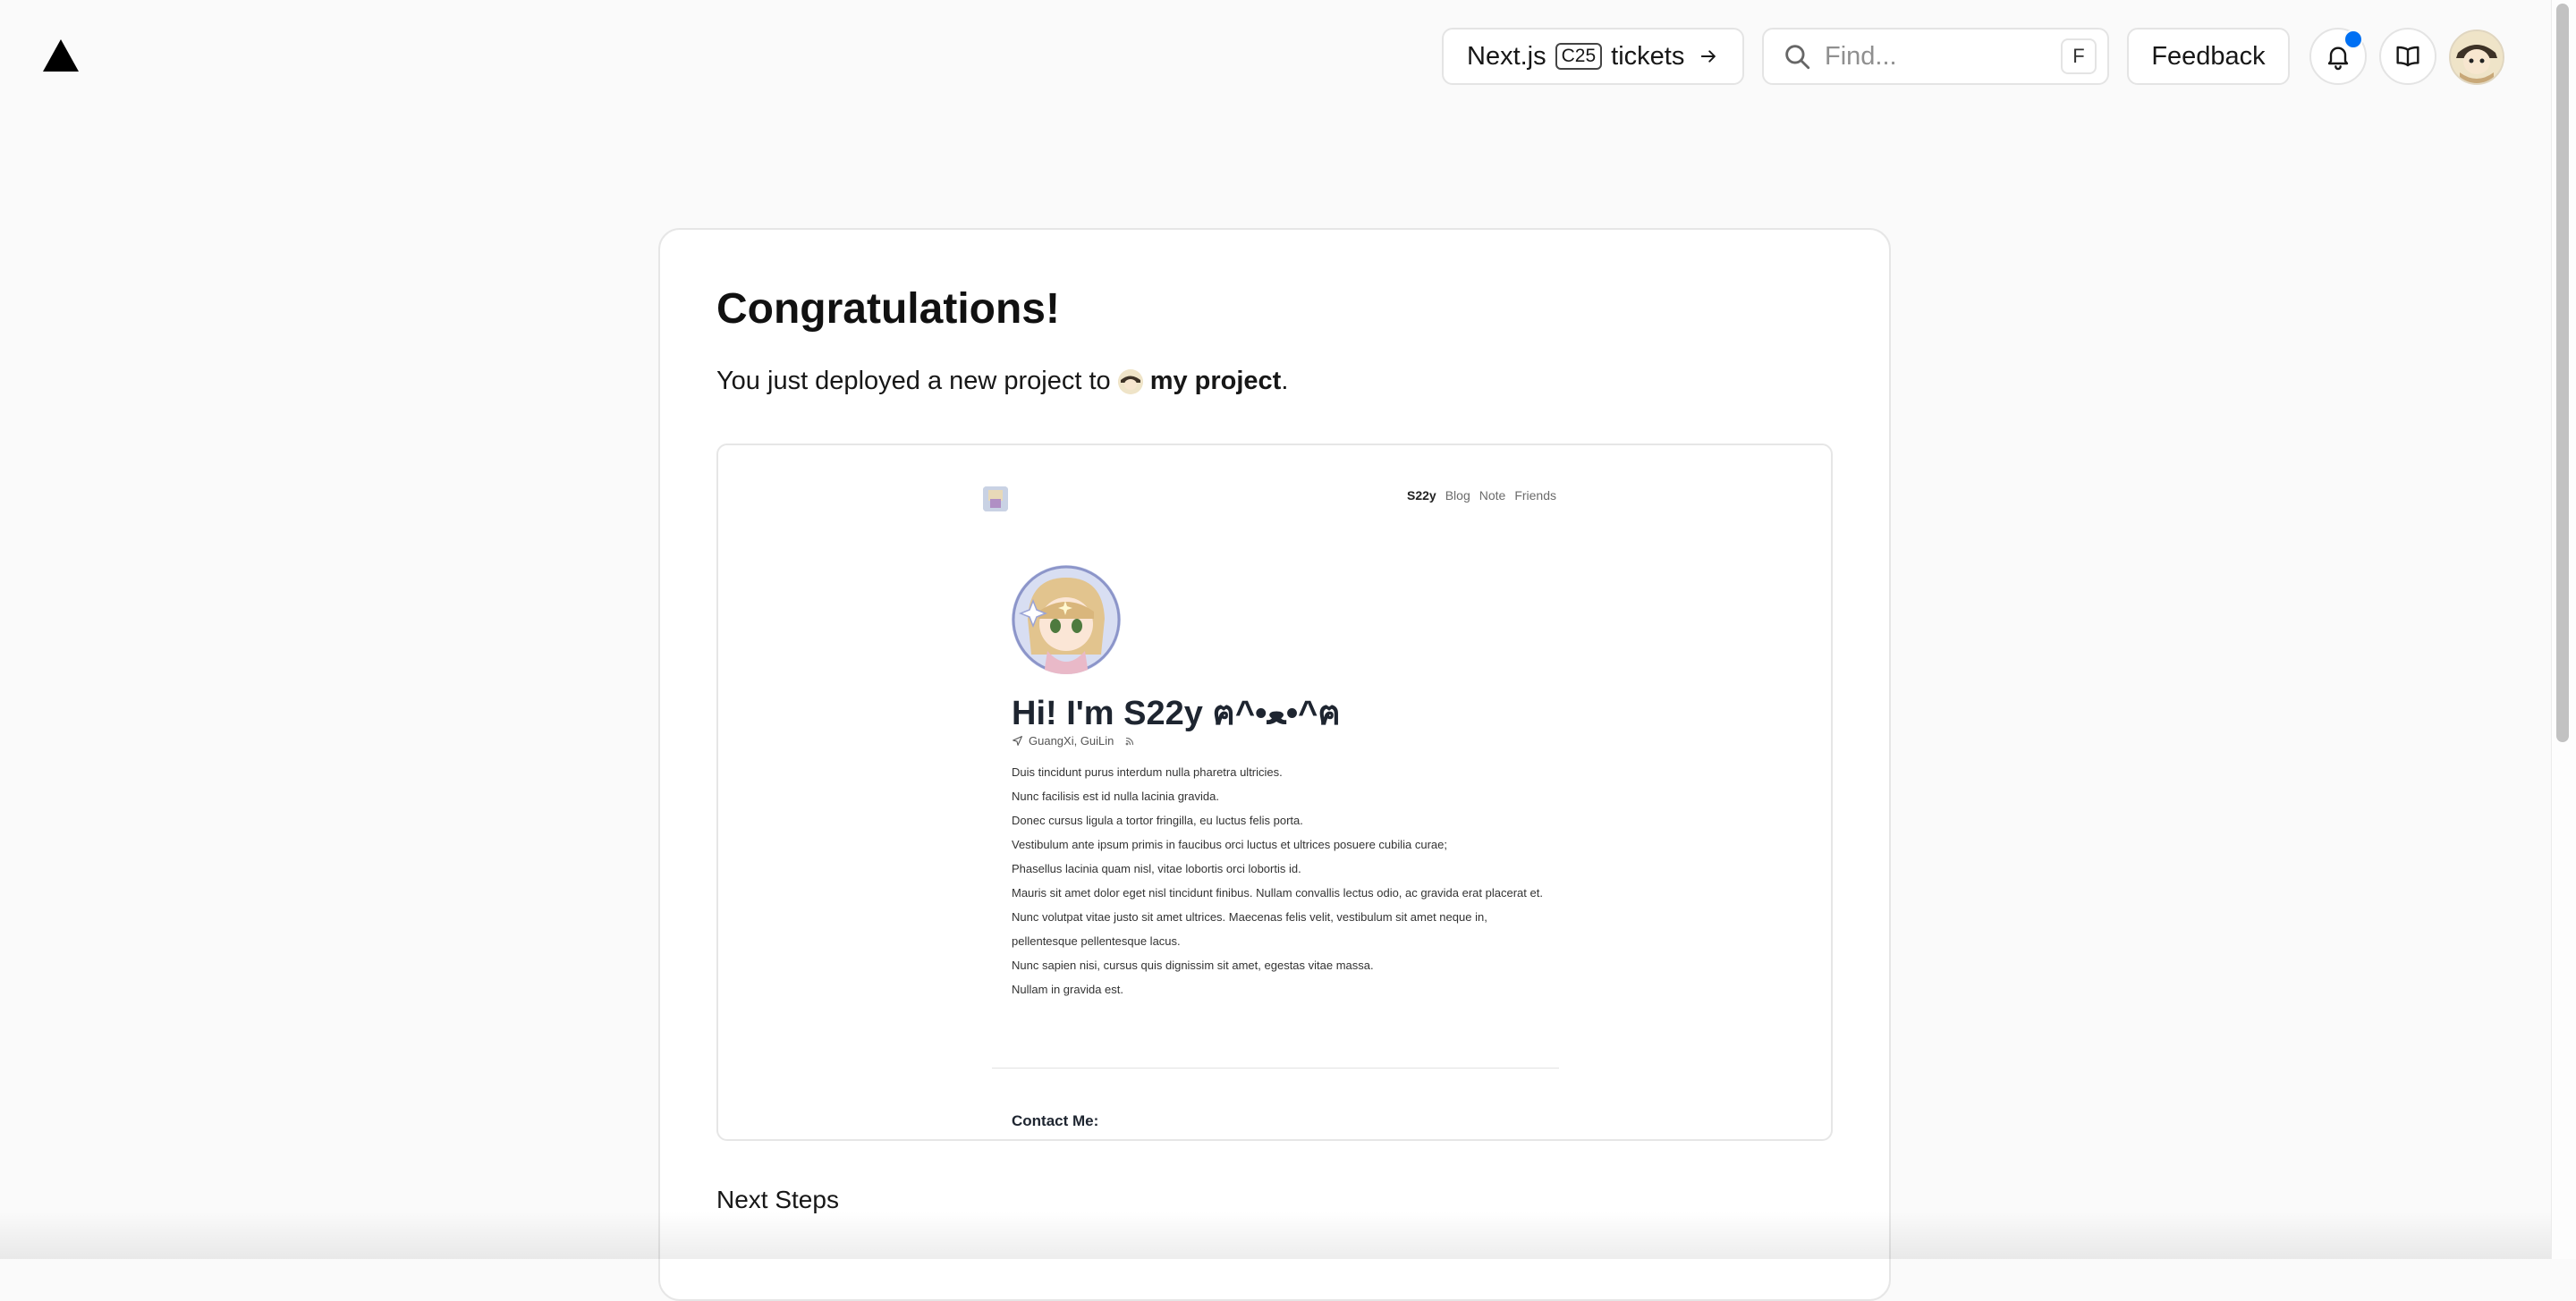 This screenshot has height=1301, width=2576. What do you see at coordinates (1492, 496) in the screenshot?
I see `site-nav-item: Note` at bounding box center [1492, 496].